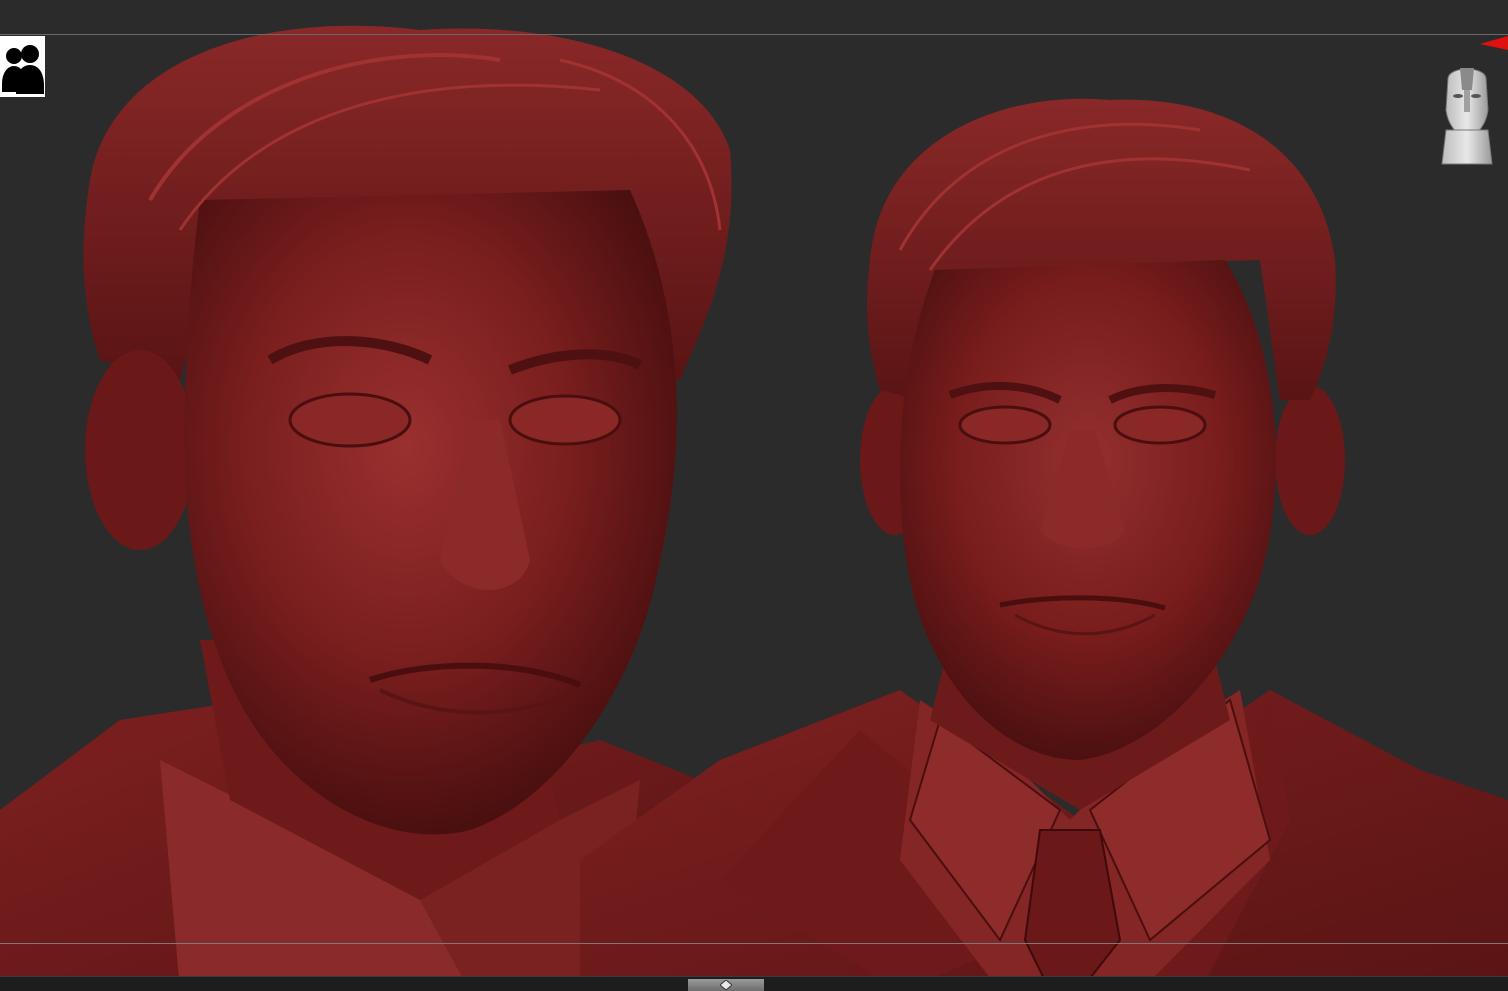 The height and width of the screenshot is (991, 1508). I want to click on bottom-tray-bar, so click(754, 983).